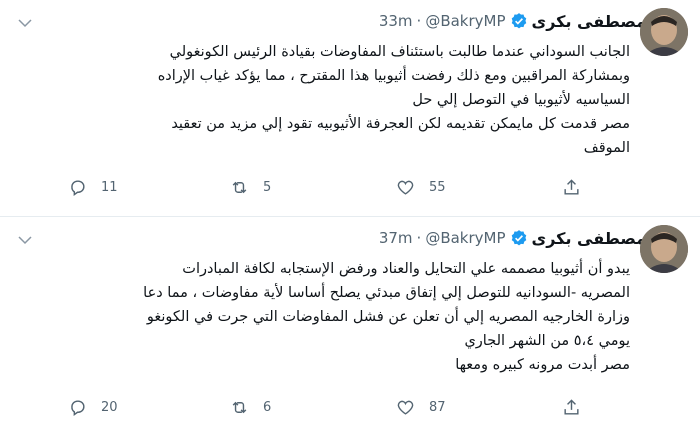 The image size is (700, 431). I want to click on tweet-header: 33m · @BakryMP مصطفى بكرى, so click(512, 21).